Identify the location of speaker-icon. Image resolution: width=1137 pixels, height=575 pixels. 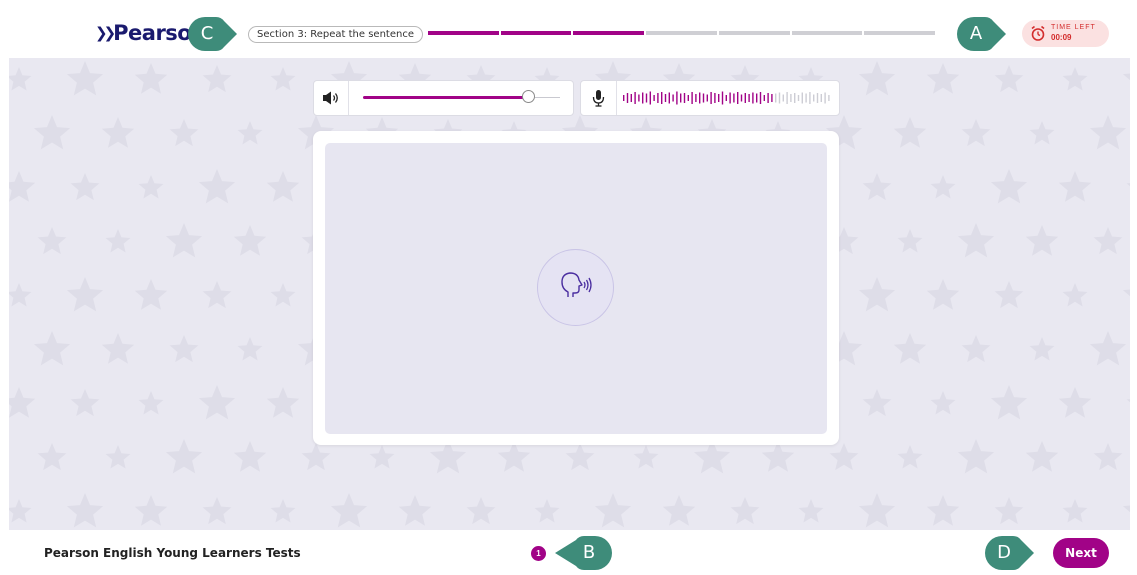
(330, 98).